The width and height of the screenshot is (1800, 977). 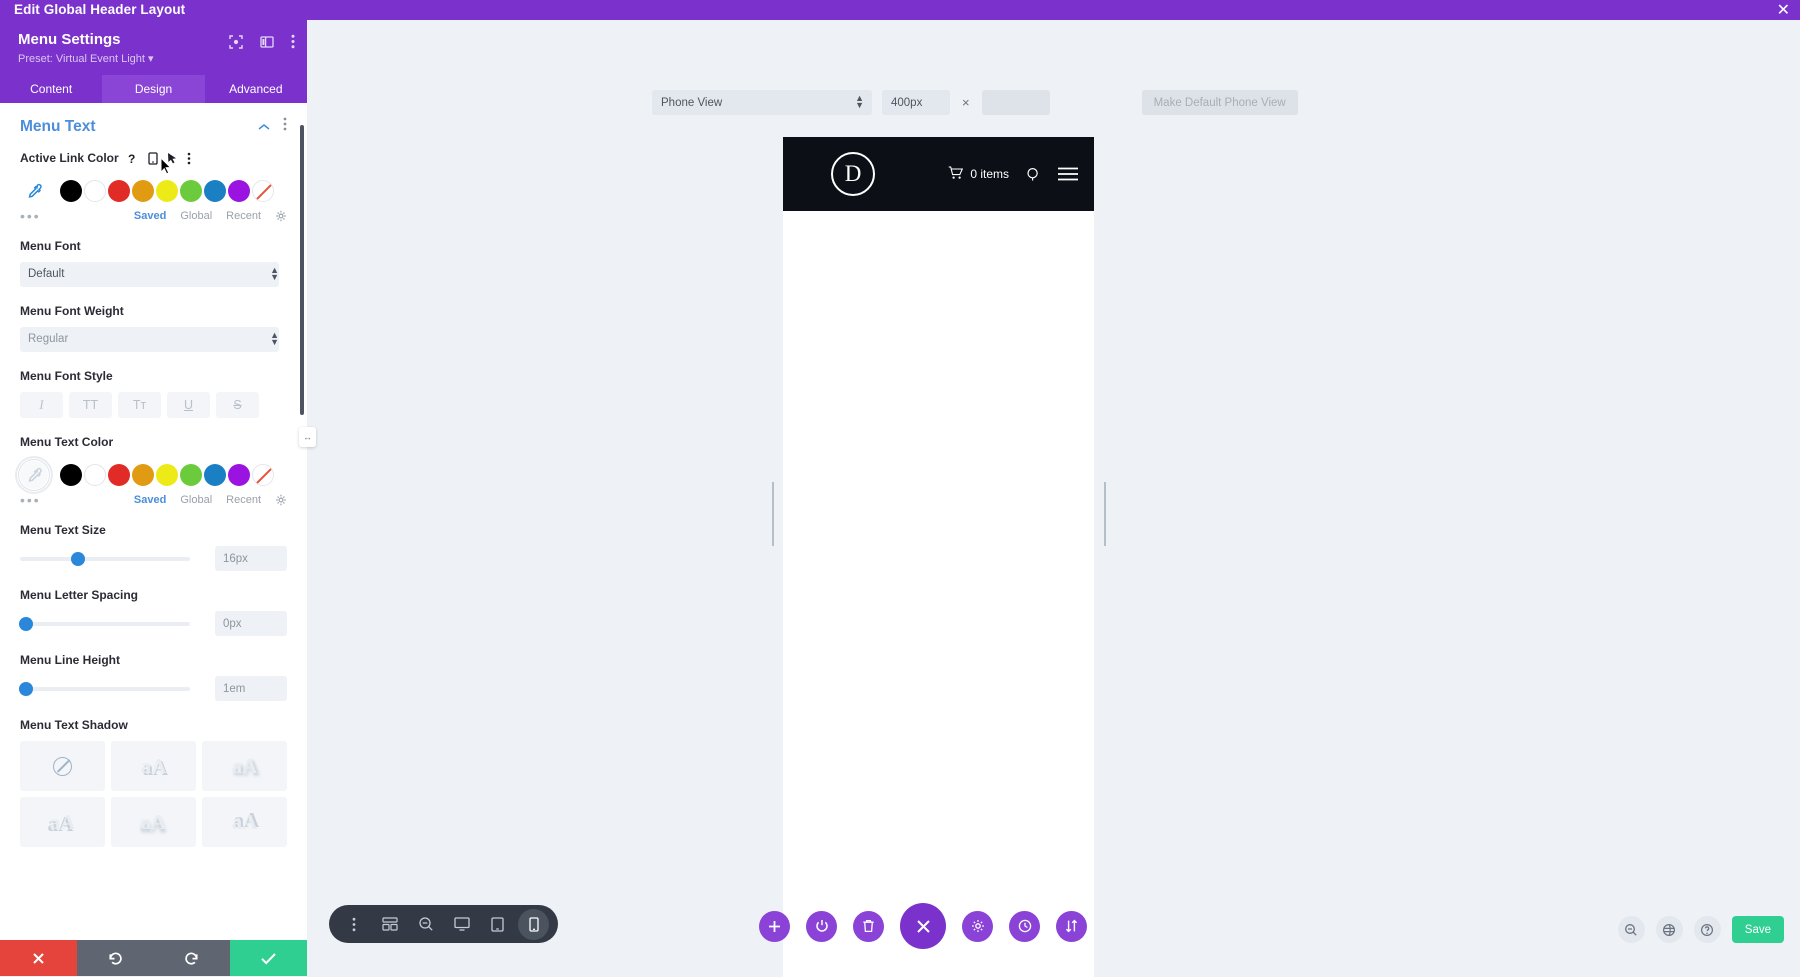 I want to click on phone-icon, so click(x=533, y=924).